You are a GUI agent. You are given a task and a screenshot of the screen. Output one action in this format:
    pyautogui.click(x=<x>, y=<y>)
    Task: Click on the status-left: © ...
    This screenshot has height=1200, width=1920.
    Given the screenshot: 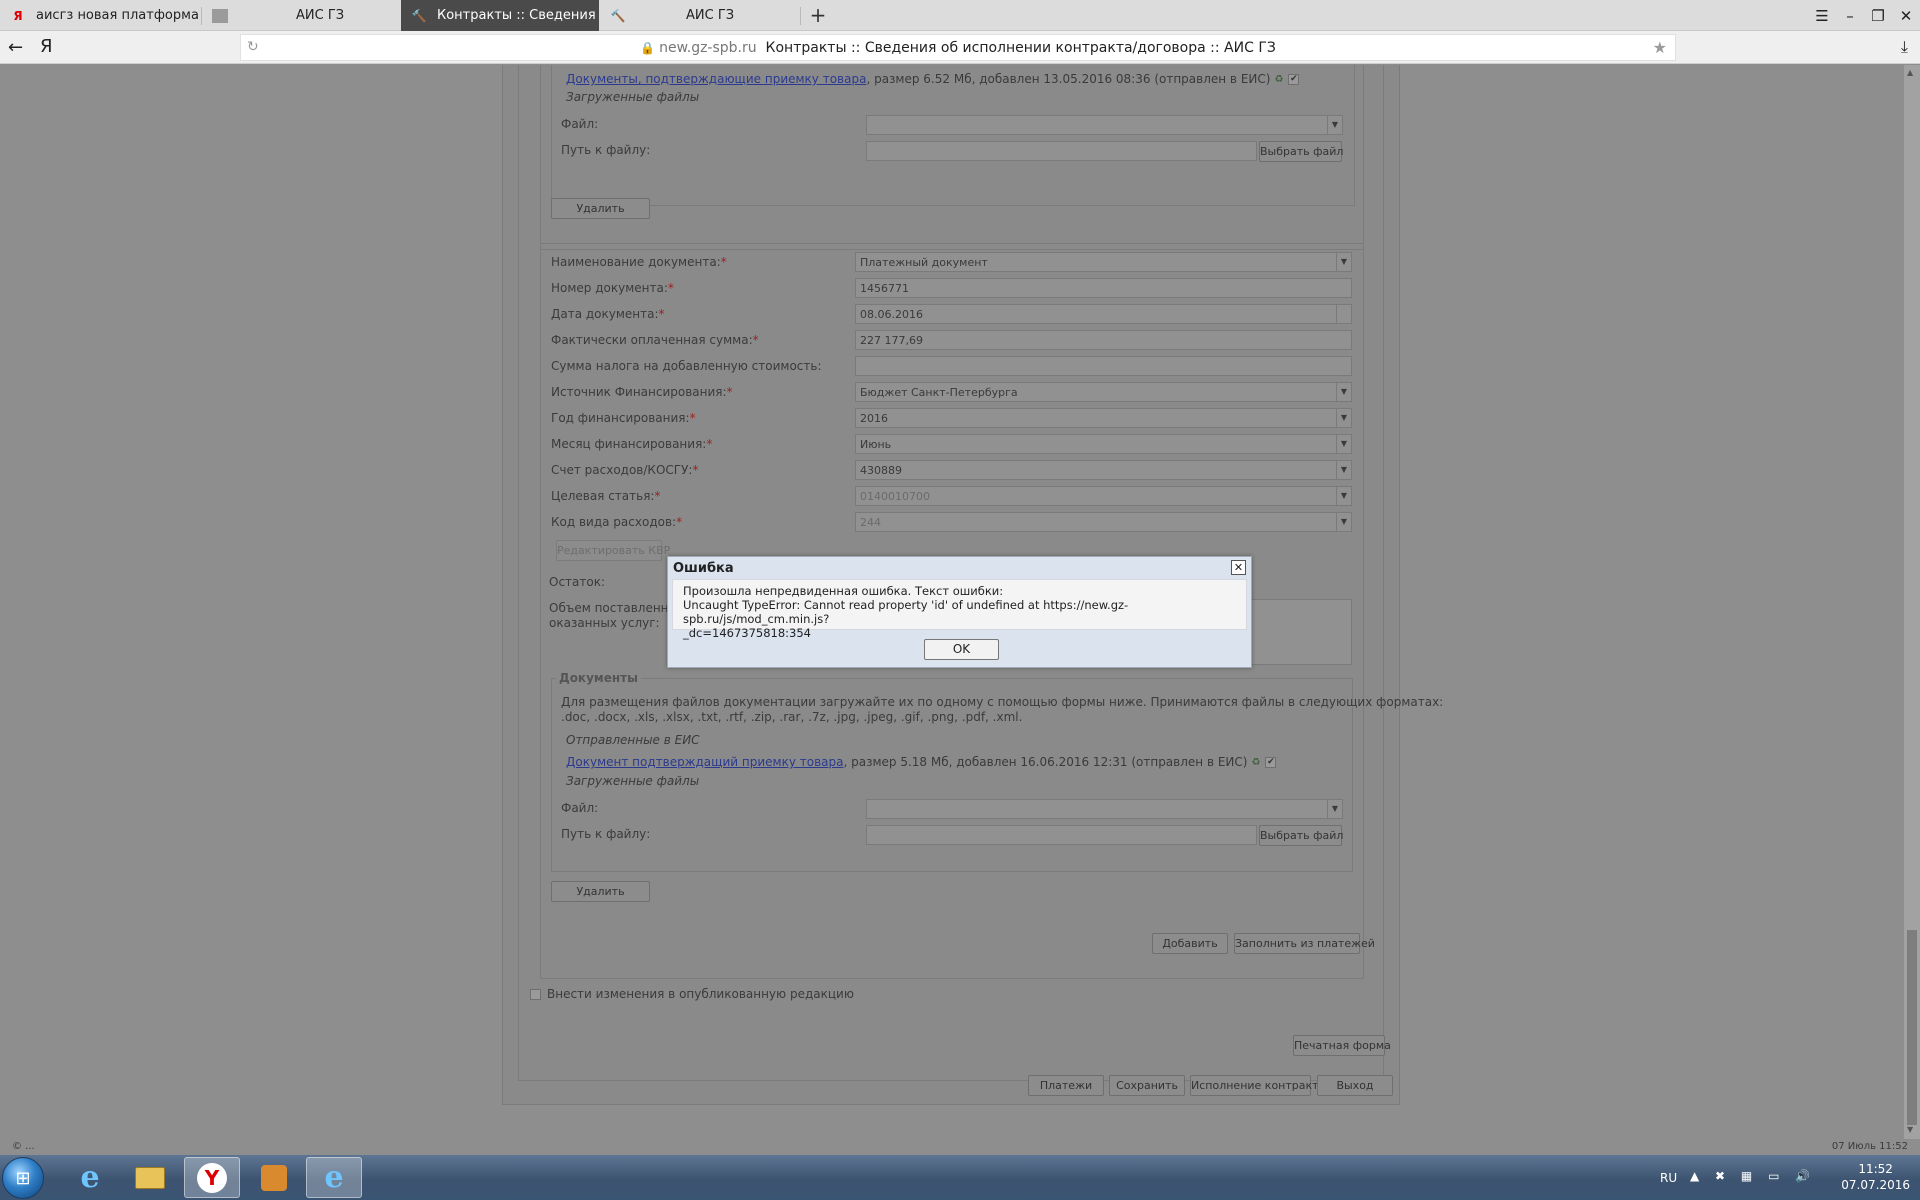 What is the action you would take?
    pyautogui.click(x=23, y=1146)
    